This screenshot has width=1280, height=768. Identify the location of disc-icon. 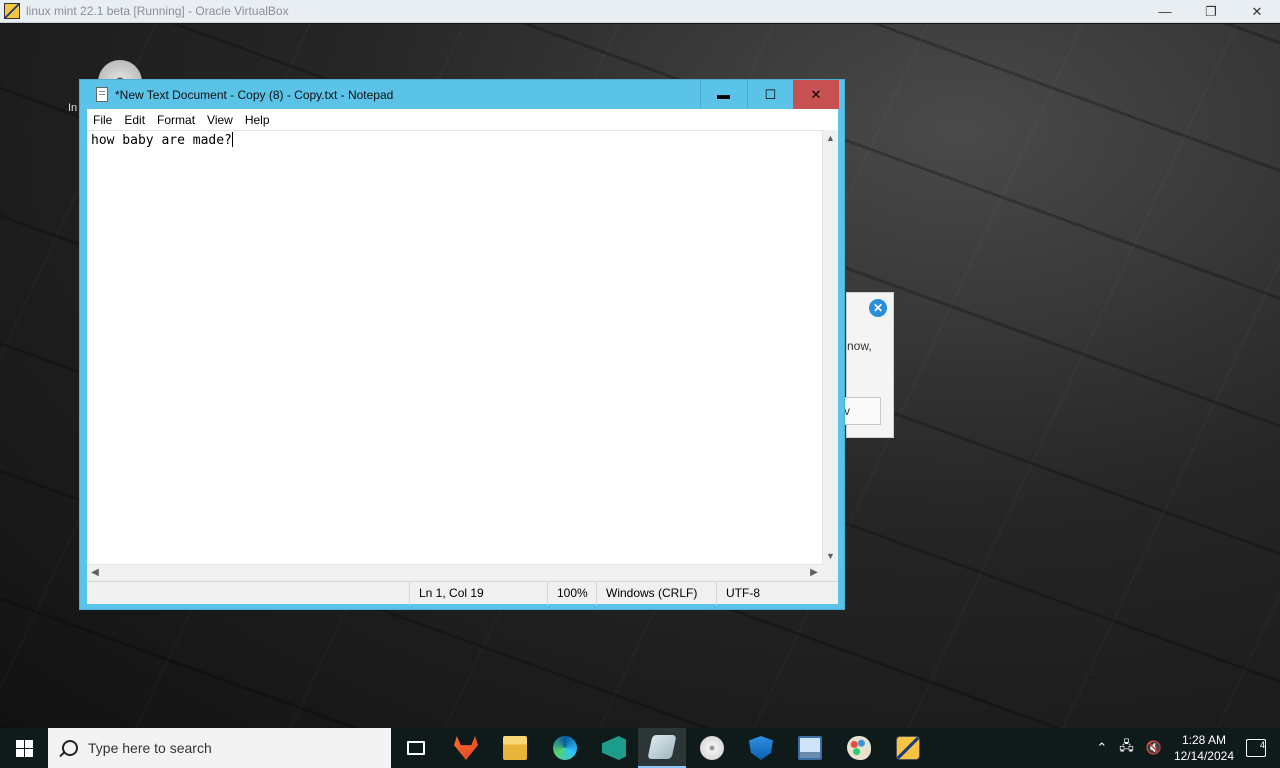
(712, 748).